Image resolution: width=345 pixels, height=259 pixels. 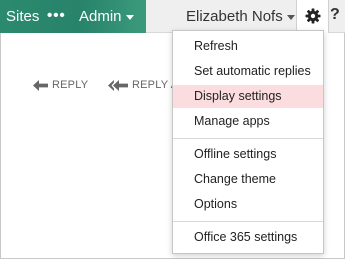 I want to click on app-nav-bar: Sites ••• Admin, so click(x=73, y=16).